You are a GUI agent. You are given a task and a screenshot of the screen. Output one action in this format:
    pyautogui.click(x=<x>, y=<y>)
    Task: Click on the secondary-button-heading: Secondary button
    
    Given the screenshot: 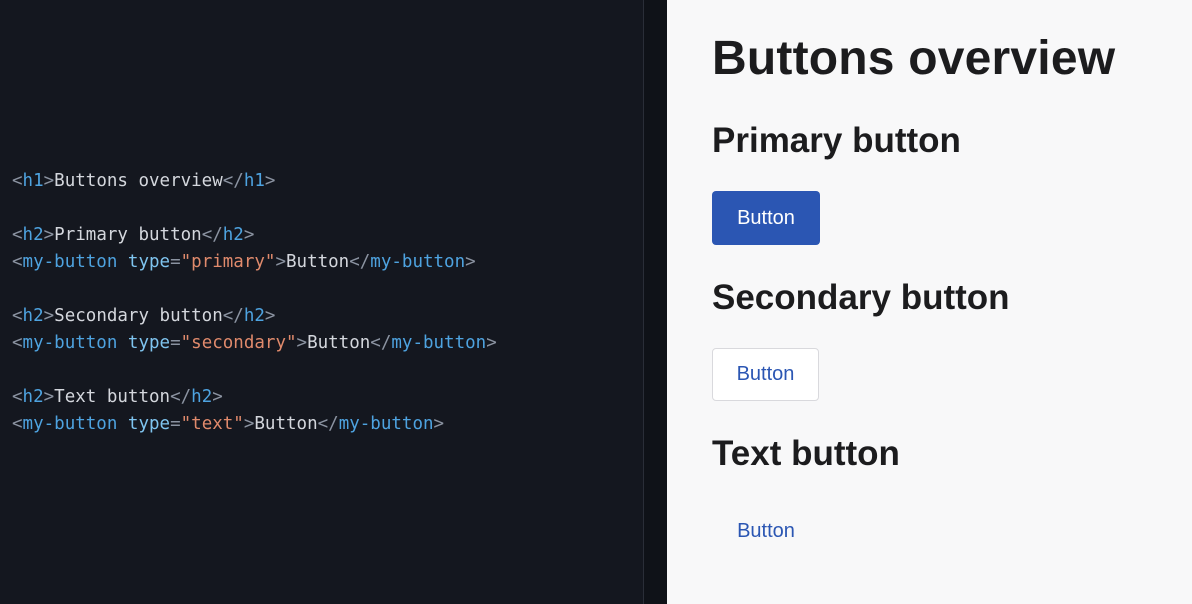 What is the action you would take?
    pyautogui.click(x=861, y=297)
    